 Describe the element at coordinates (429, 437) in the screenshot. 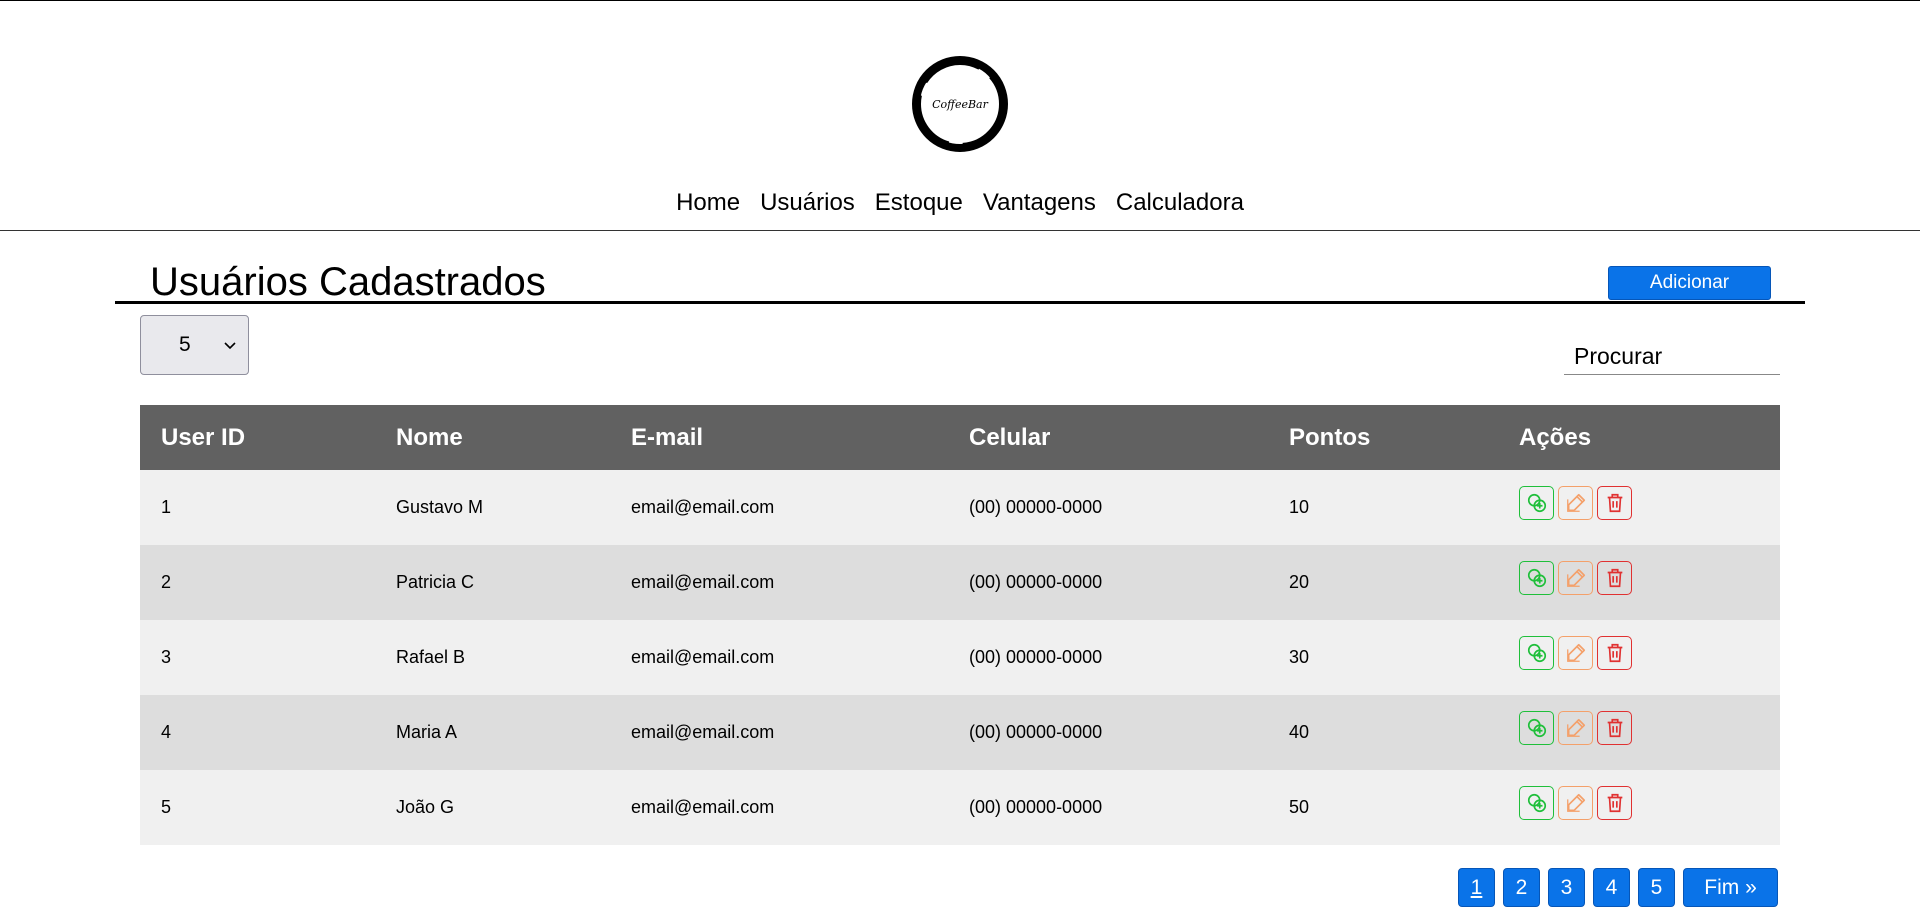

I see `header-nome: Nome` at that location.